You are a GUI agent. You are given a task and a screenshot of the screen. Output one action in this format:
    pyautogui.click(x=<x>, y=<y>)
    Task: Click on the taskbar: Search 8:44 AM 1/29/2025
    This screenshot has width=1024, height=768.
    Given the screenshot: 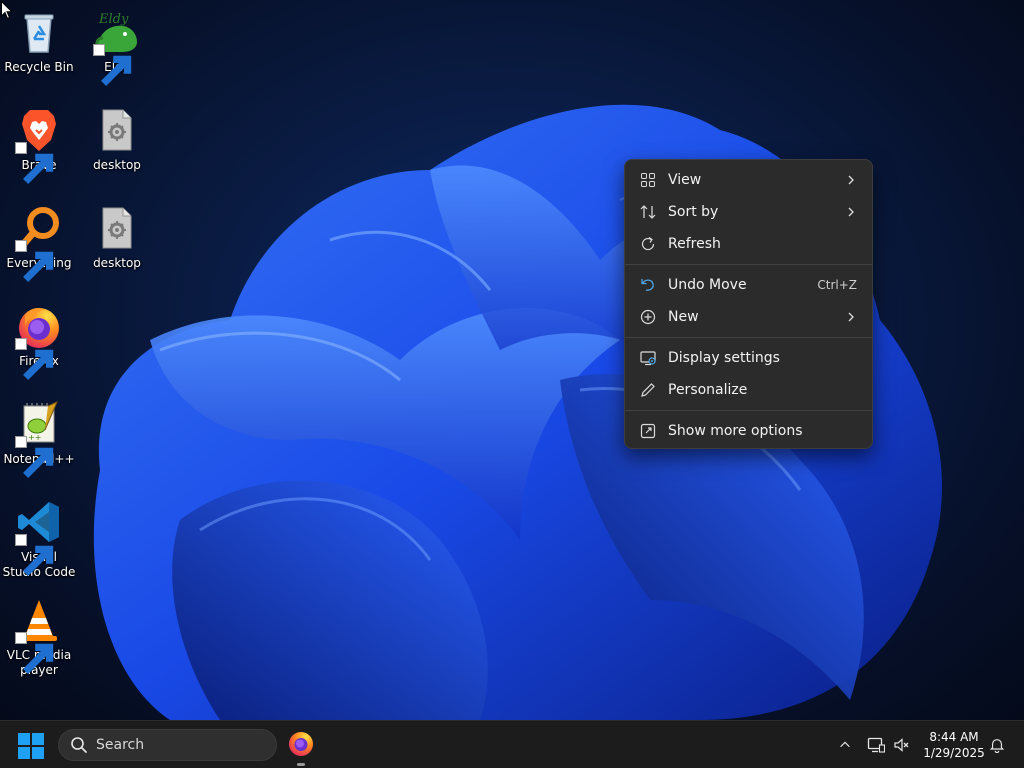 What is the action you would take?
    pyautogui.click(x=512, y=744)
    